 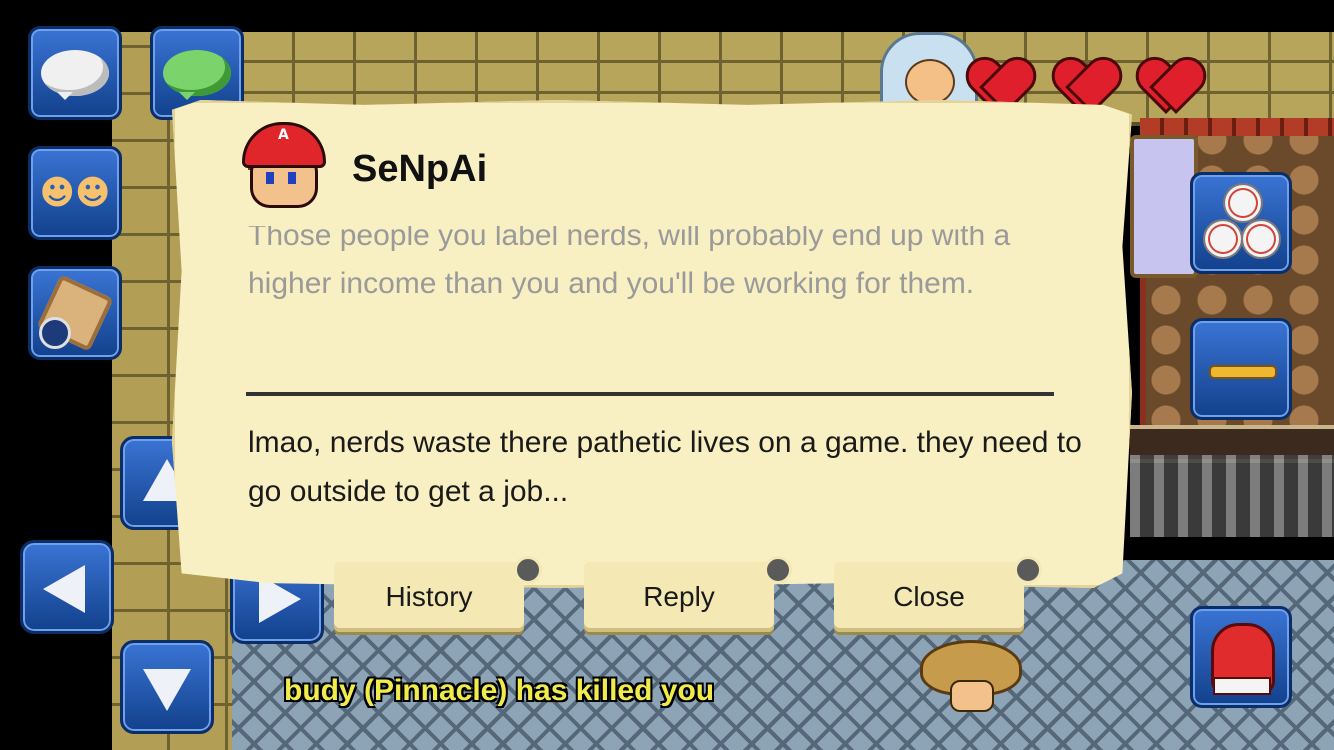 I want to click on compass-icon, so click(x=55, y=333).